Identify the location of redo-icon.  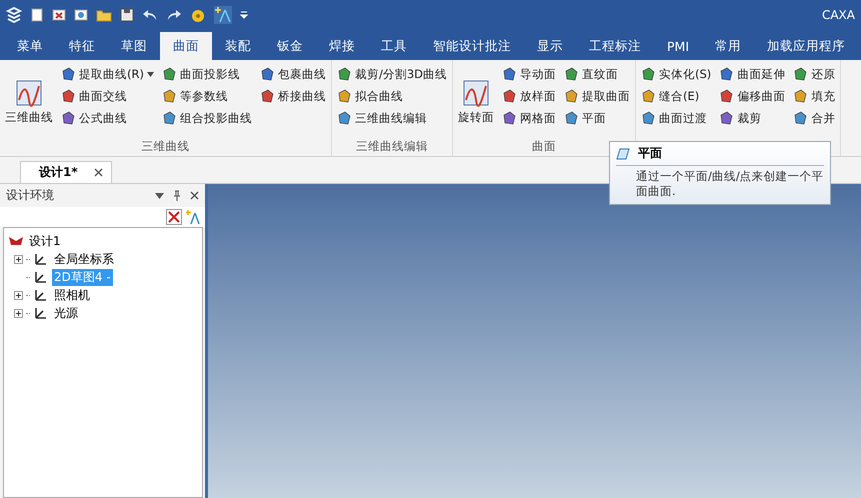
(174, 15).